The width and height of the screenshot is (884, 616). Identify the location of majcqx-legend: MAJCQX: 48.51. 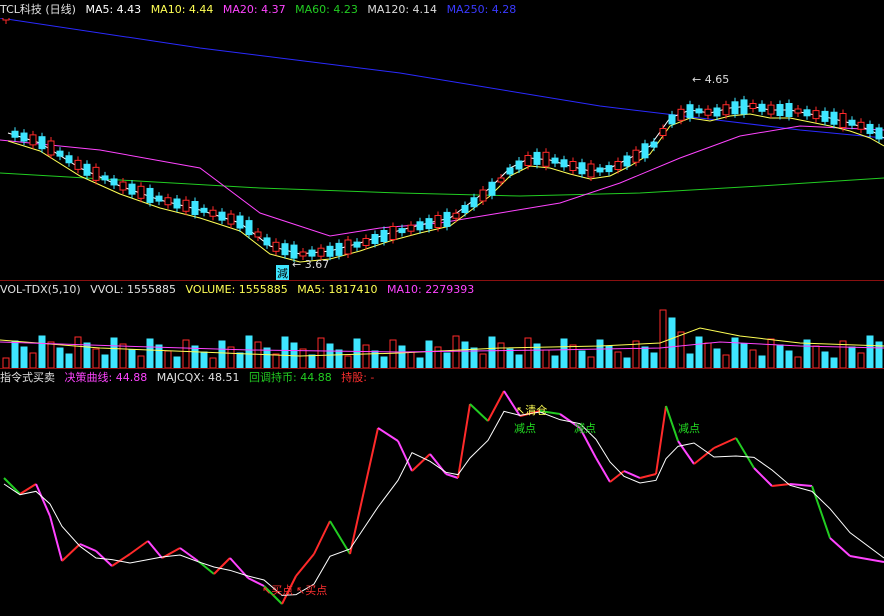
(198, 377).